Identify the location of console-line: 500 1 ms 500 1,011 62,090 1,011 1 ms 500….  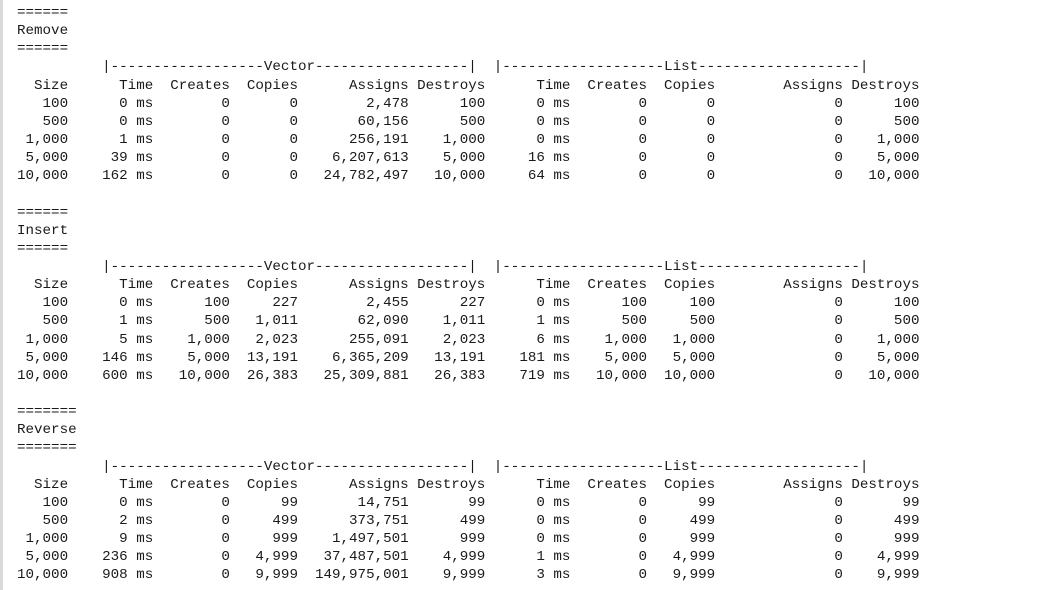
(468, 321).